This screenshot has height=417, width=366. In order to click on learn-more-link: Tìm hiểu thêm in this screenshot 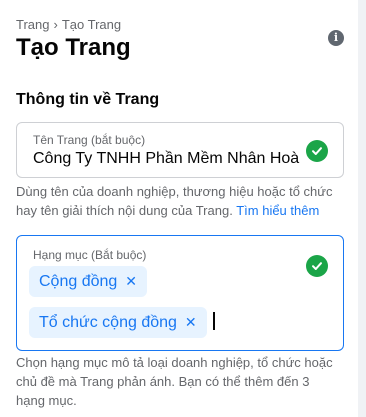, I will do `click(277, 210)`.